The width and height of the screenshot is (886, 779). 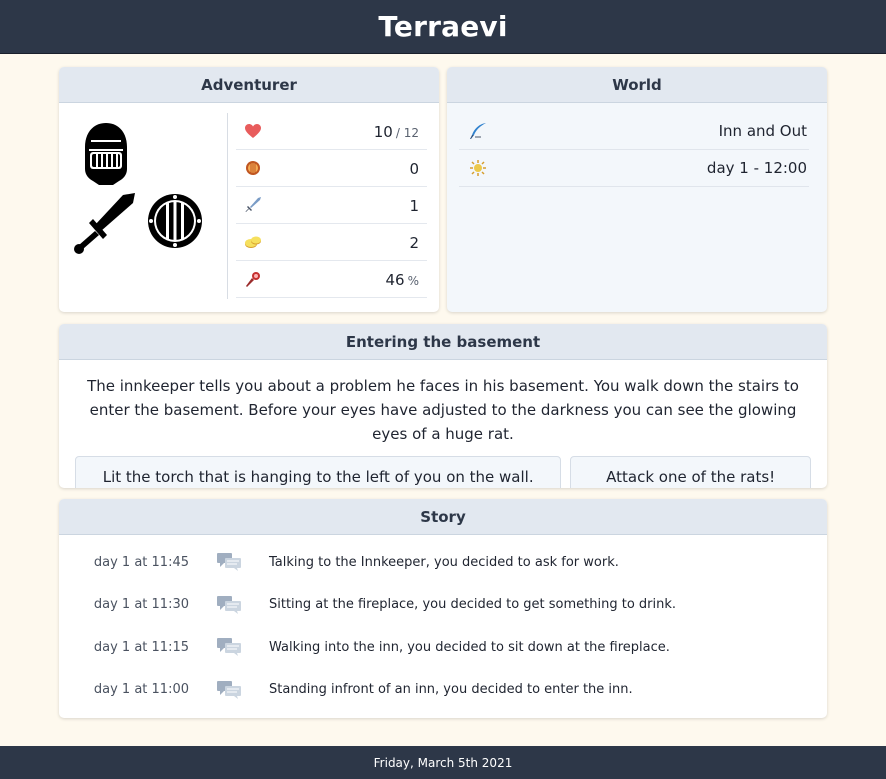 I want to click on app-title: Terraevi, so click(x=443, y=26).